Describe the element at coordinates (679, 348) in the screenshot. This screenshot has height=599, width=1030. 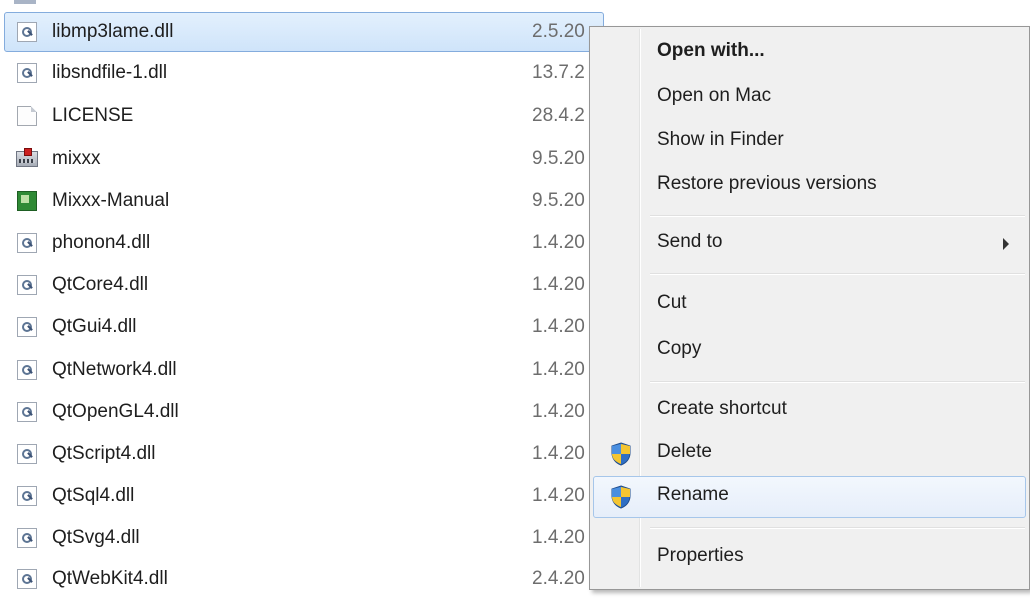
I see `menu-item-label: Copy` at that location.